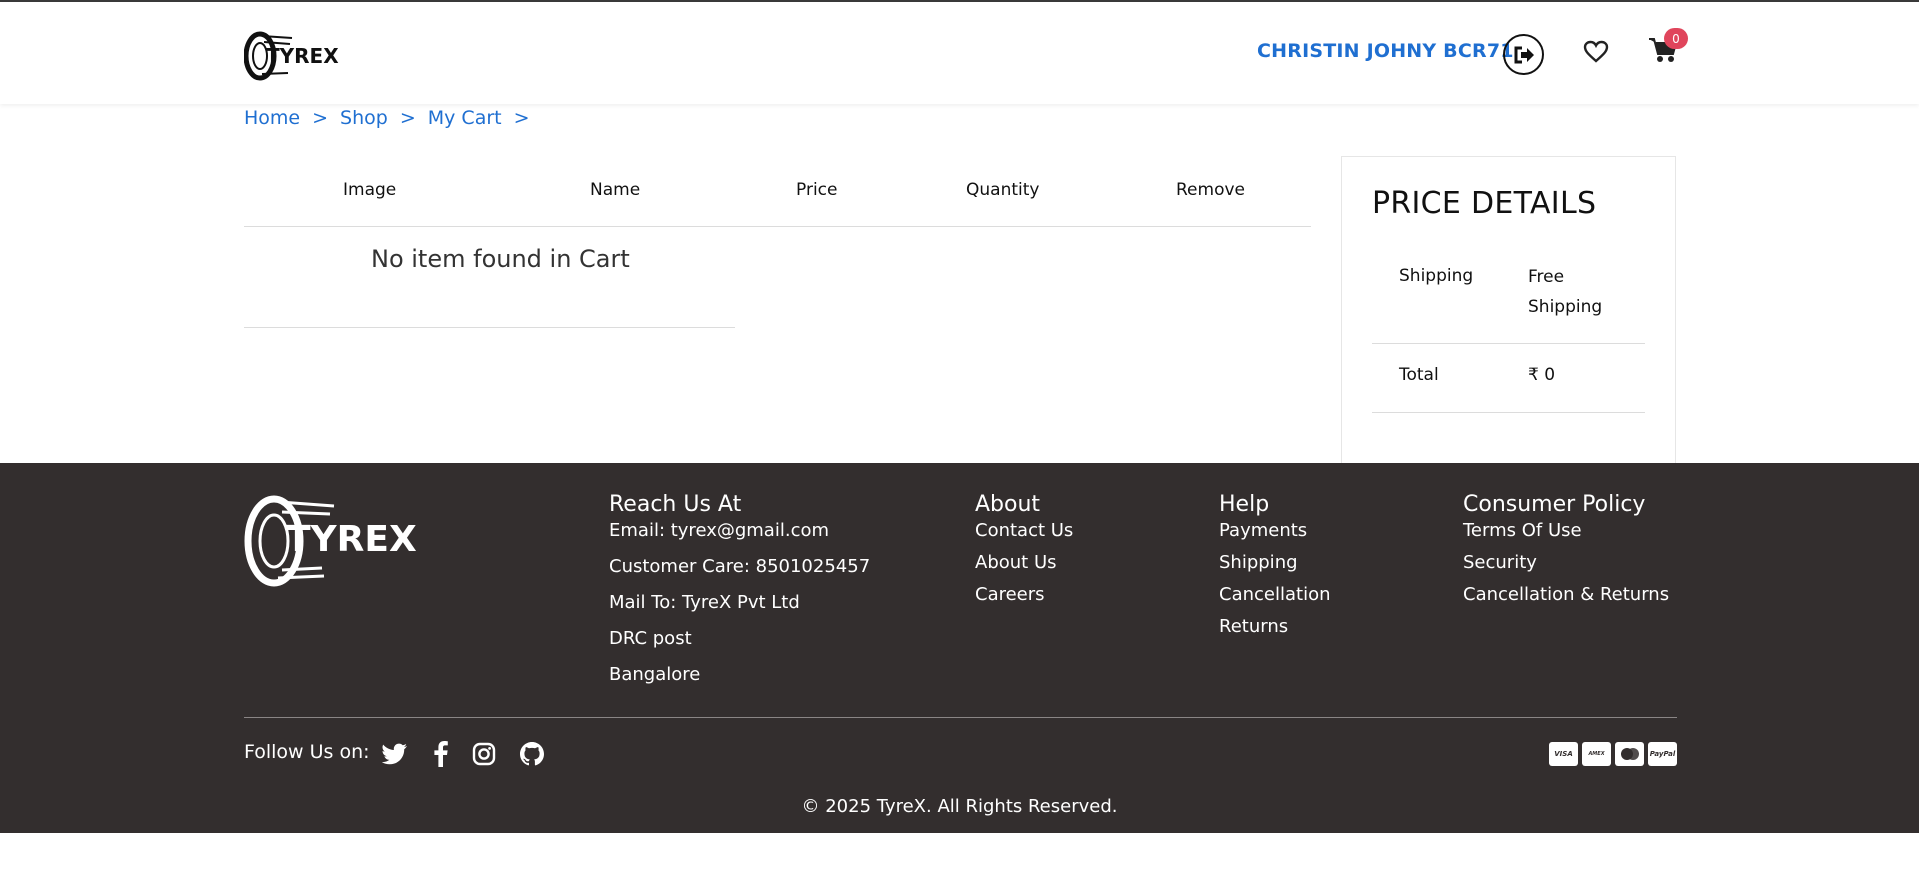 The height and width of the screenshot is (871, 1919). I want to click on footer-link-cancellation-returns: Cancellation & Returns, so click(1566, 595).